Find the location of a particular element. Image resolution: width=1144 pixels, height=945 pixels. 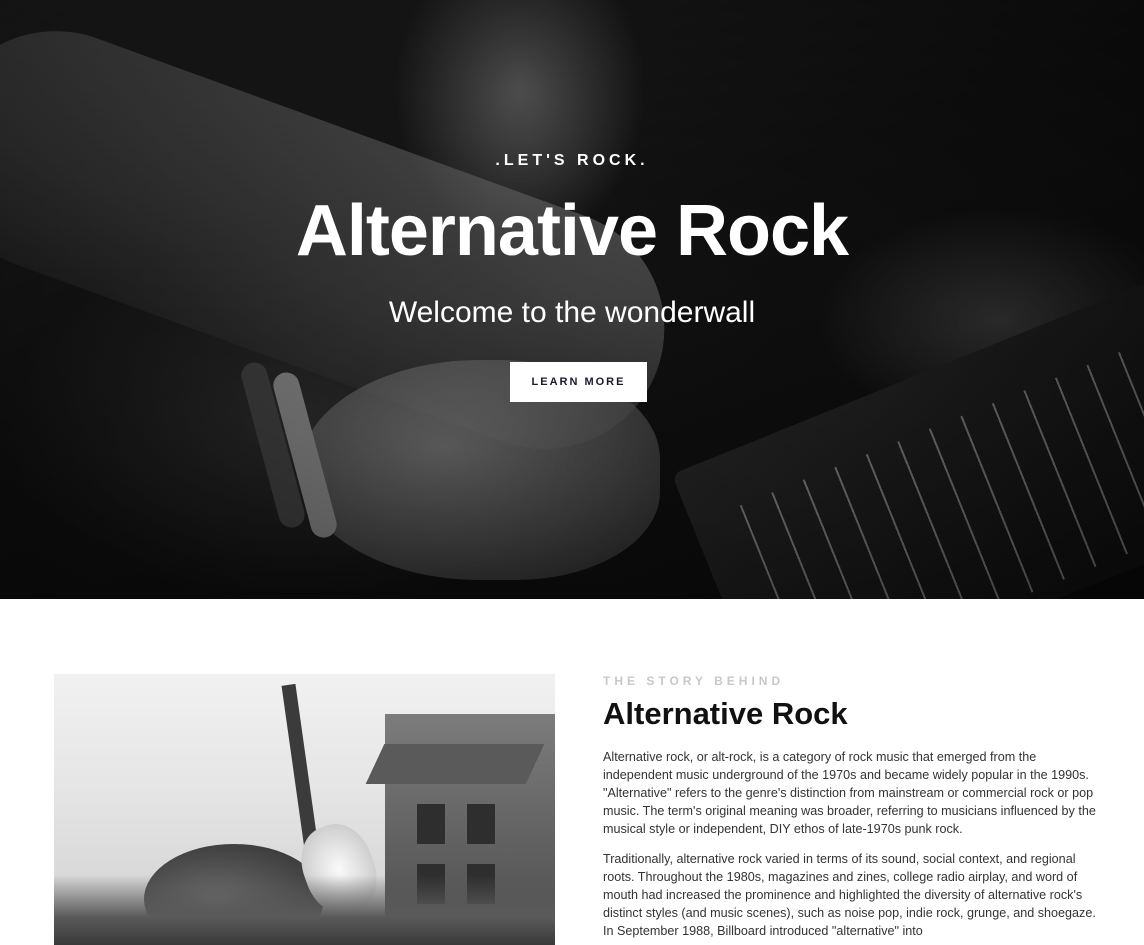

hero-eyebrow: .LET'S ROCK. is located at coordinates (572, 160).